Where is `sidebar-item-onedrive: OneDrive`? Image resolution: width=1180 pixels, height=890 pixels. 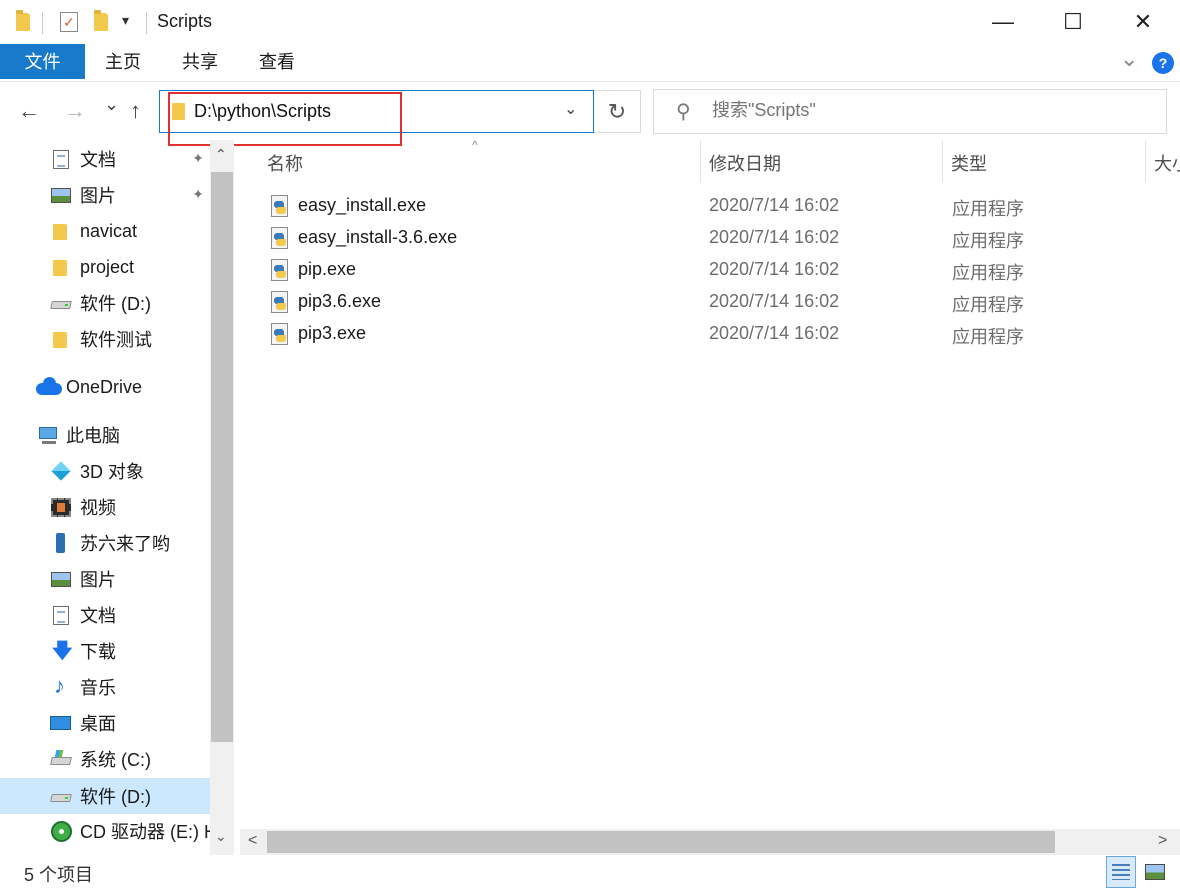
sidebar-item-onedrive: OneDrive is located at coordinates (105, 387).